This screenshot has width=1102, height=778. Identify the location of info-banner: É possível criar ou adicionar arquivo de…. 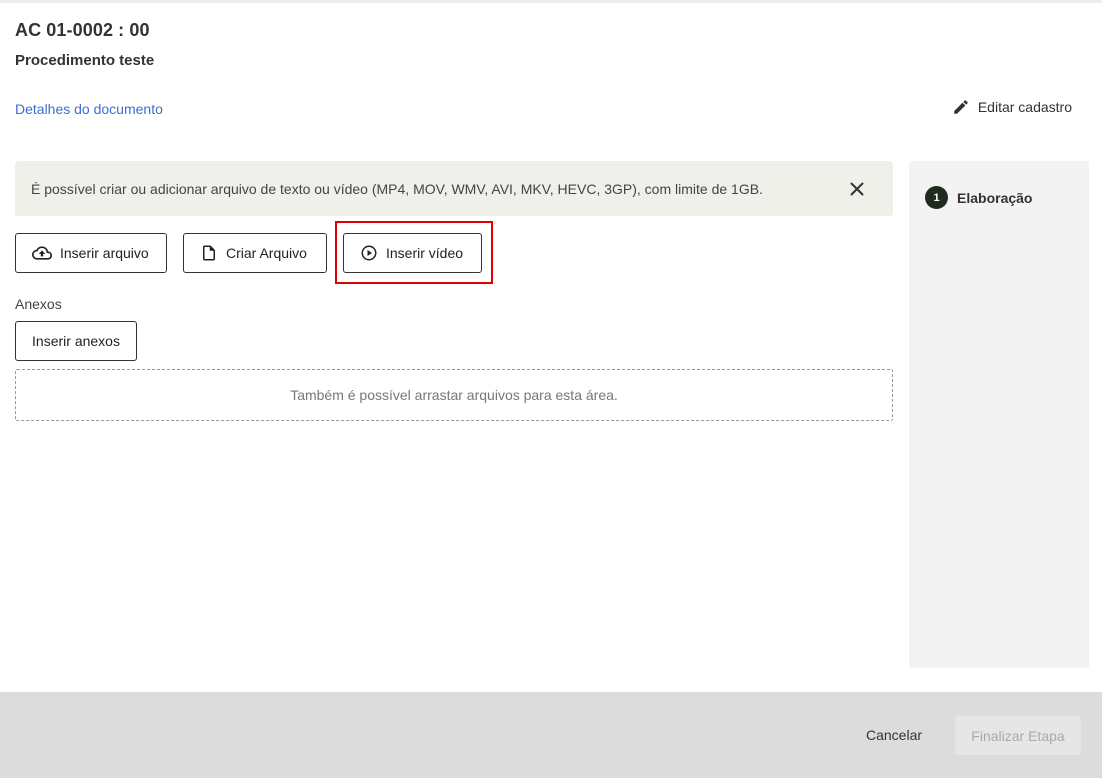
(454, 188).